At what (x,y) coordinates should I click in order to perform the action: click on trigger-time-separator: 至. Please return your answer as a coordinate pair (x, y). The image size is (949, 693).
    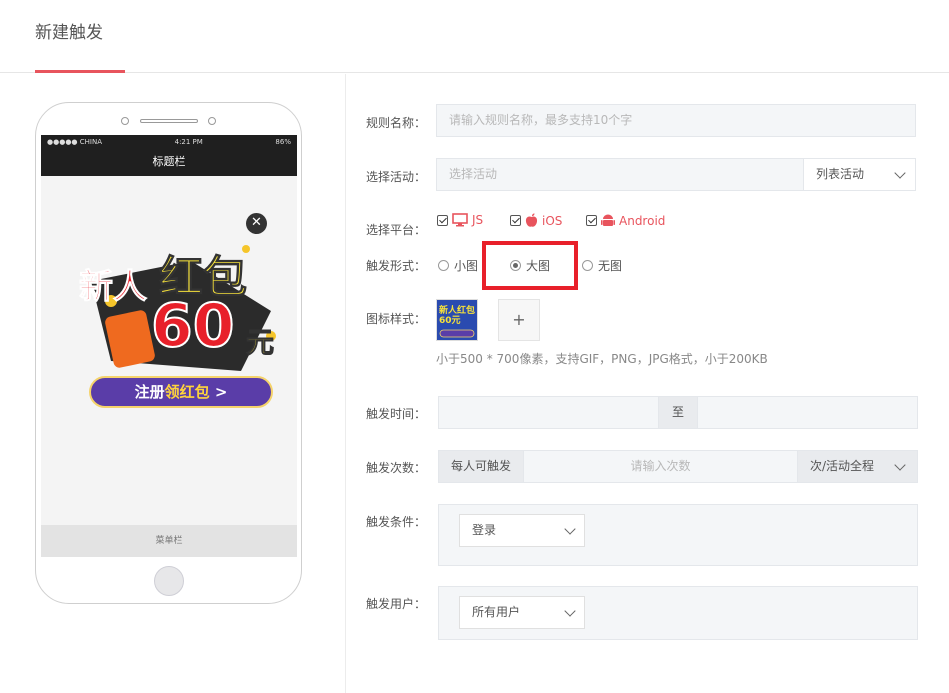
    Looking at the image, I should click on (678, 412).